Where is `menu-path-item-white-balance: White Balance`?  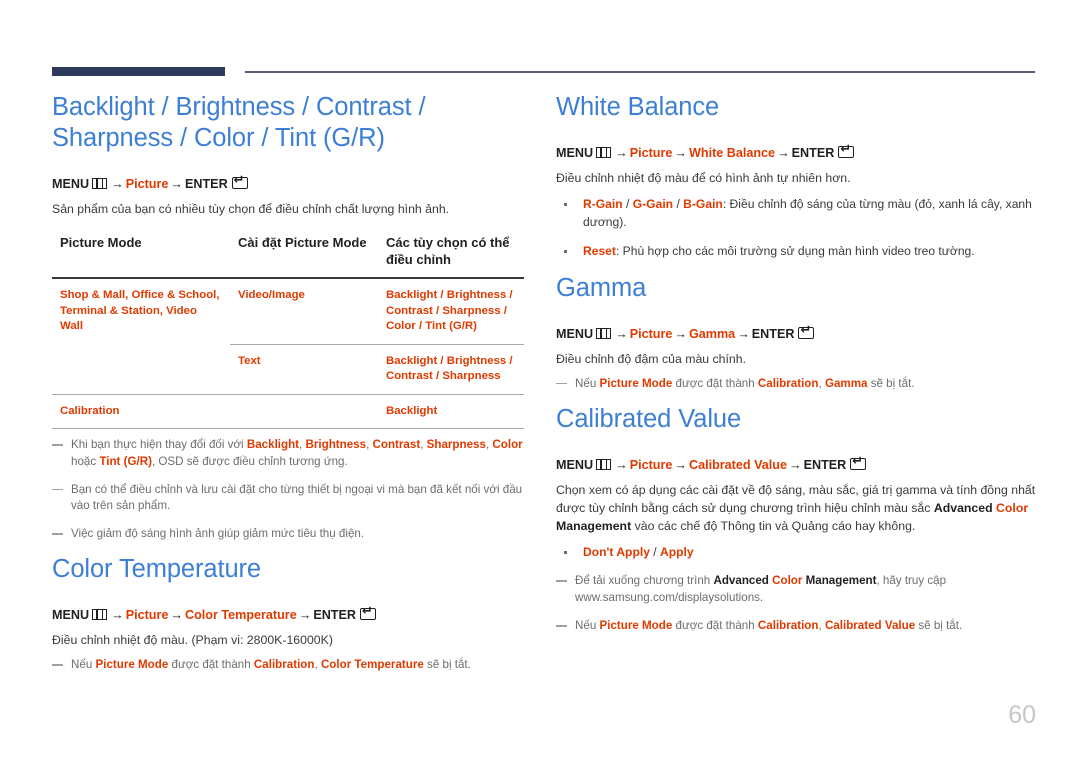
menu-path-item-white-balance: White Balance is located at coordinates (732, 153).